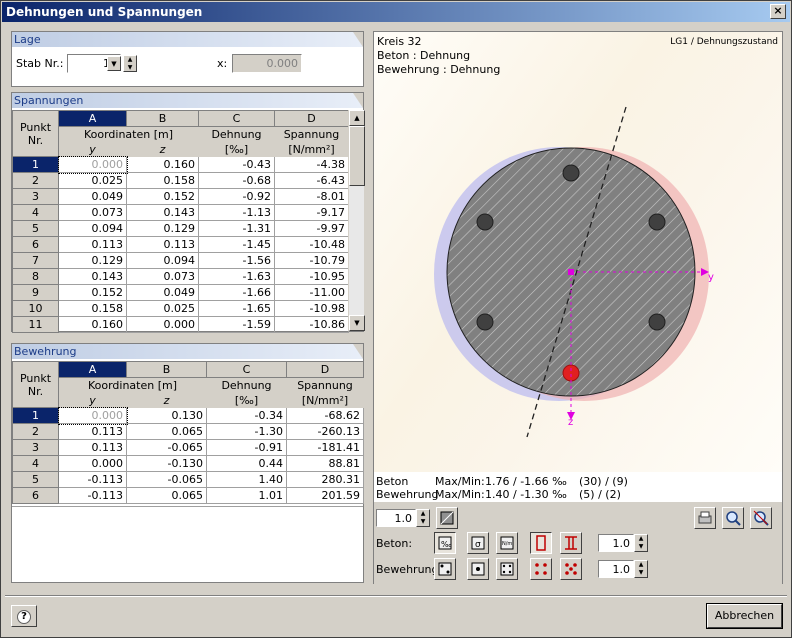 This screenshot has height=638, width=792. What do you see at coordinates (180, 260) in the screenshot?
I see `table-row: 7 0.129 0.094 -1.56 -10.79` at bounding box center [180, 260].